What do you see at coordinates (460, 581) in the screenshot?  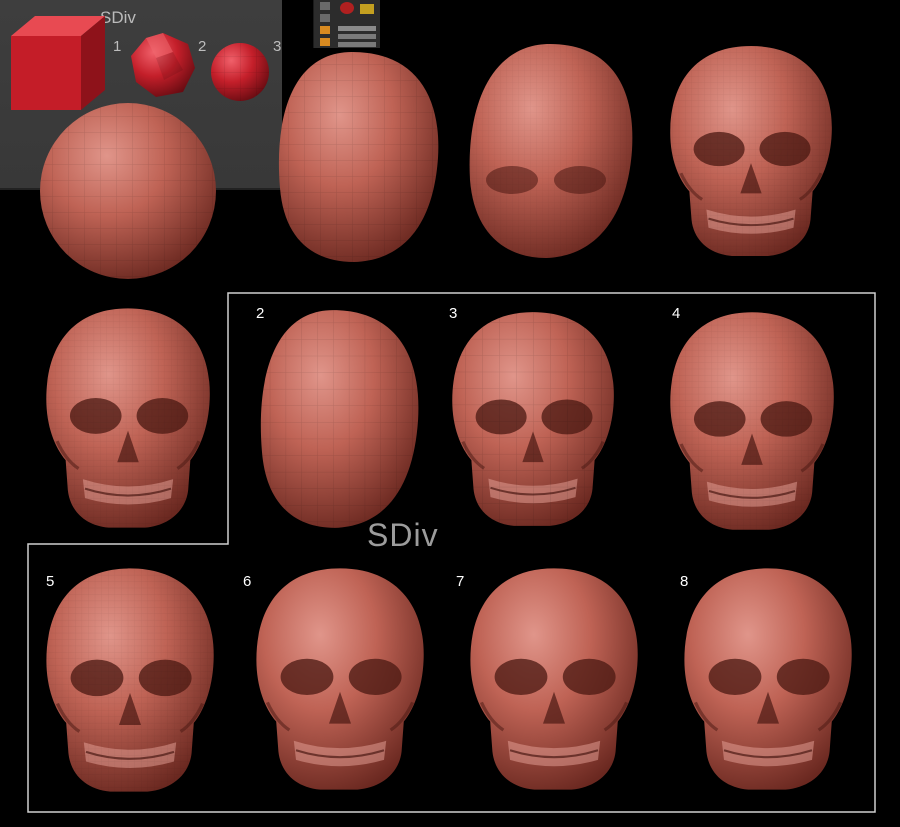 I see `step-label-7: 7` at bounding box center [460, 581].